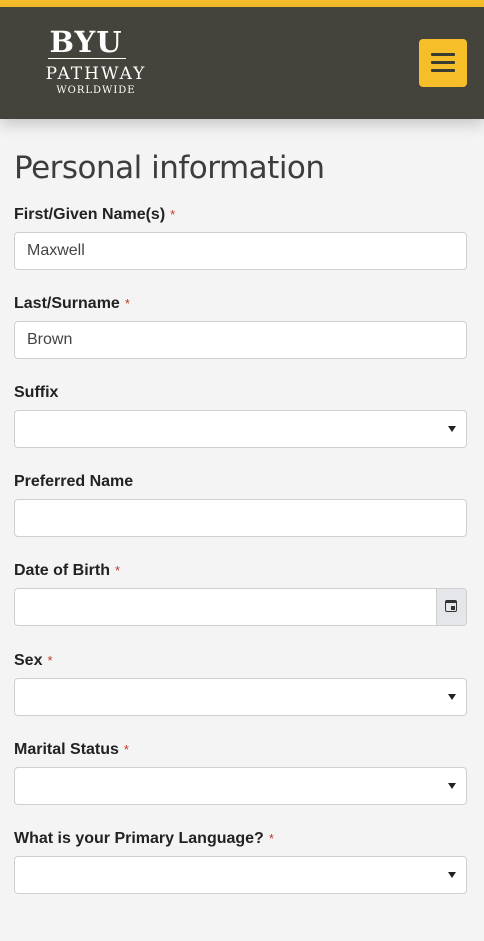 The image size is (484, 941). What do you see at coordinates (28, 660) in the screenshot?
I see `sex-label-text: Sex` at bounding box center [28, 660].